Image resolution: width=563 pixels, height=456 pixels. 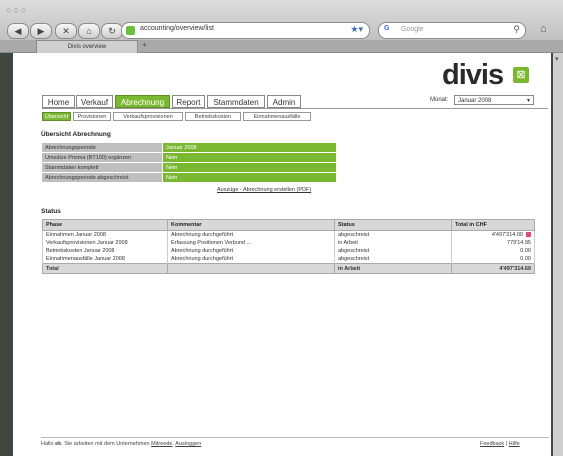 What do you see at coordinates (76, 134) in the screenshot?
I see `overview-title: Übersicht Abrechnung` at bounding box center [76, 134].